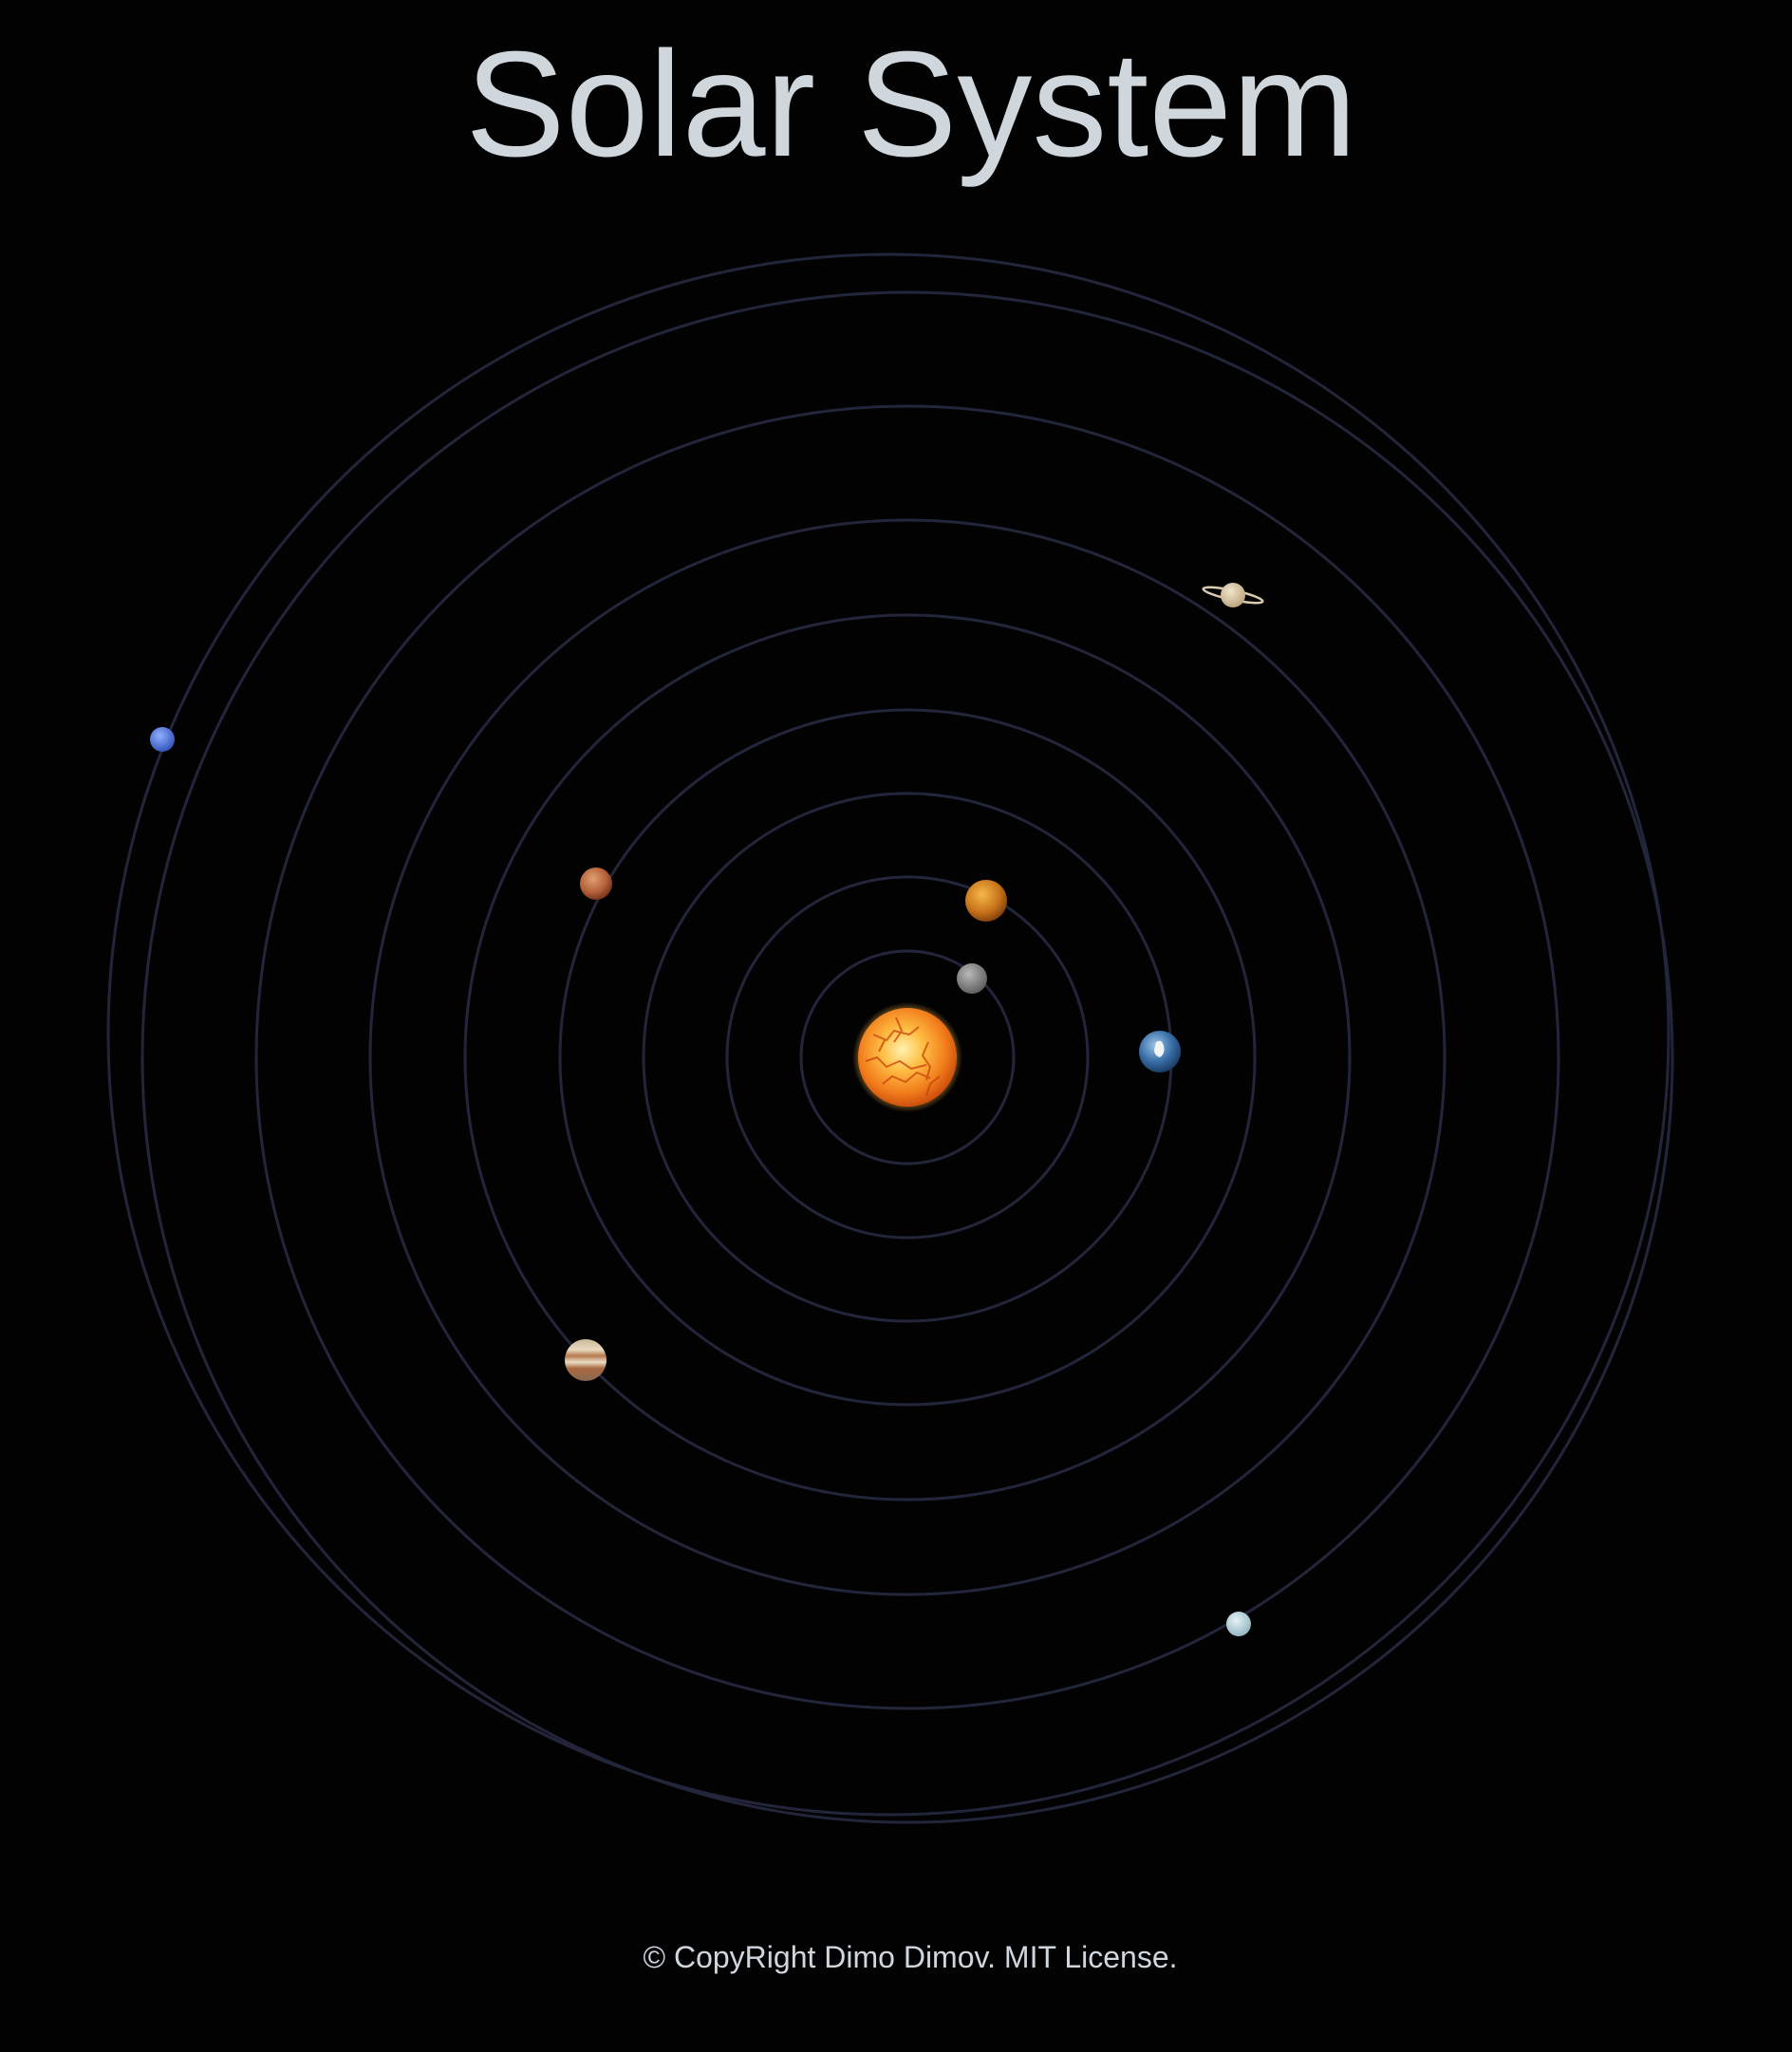 The height and width of the screenshot is (2052, 1792). Describe the element at coordinates (972, 978) in the screenshot. I see `planet-mercury-icon` at that location.